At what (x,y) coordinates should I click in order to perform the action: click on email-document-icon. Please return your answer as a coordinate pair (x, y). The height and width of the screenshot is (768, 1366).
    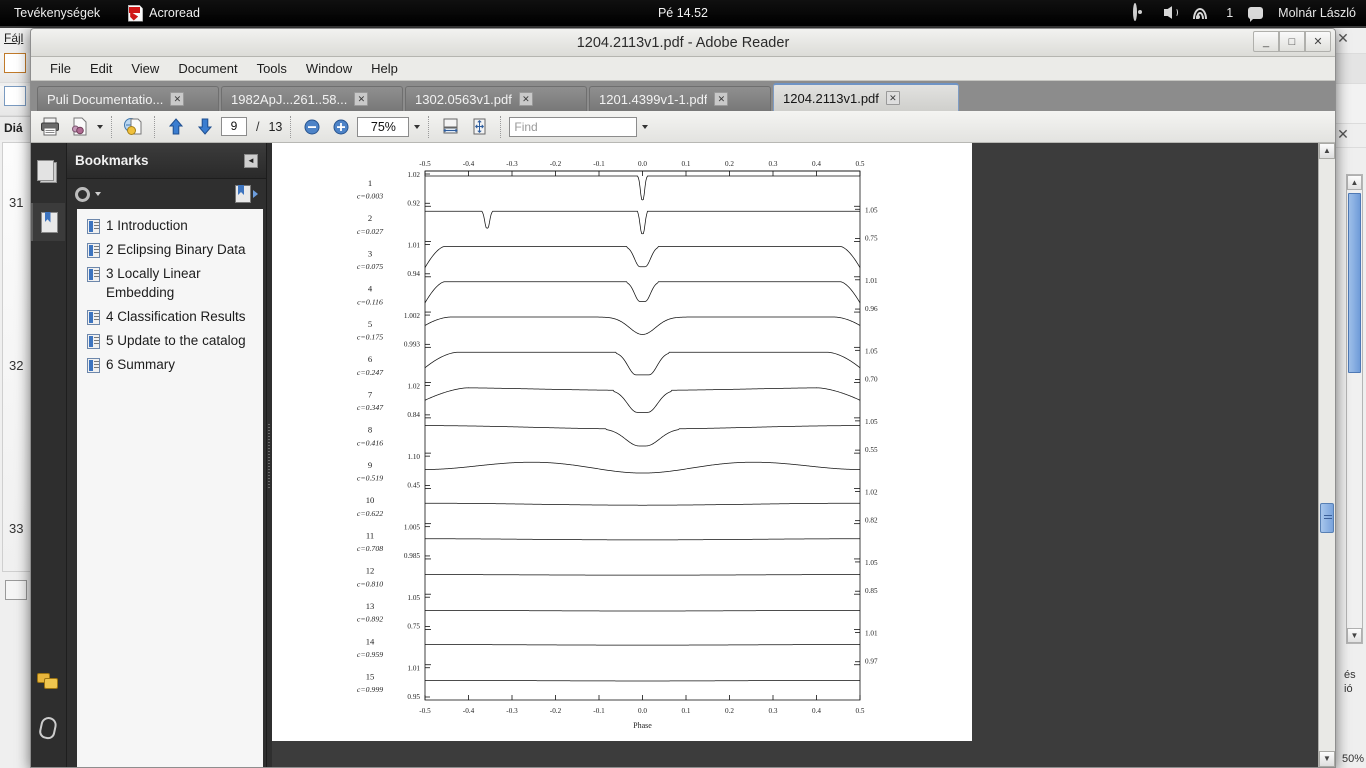
    Looking at the image, I should click on (79, 127).